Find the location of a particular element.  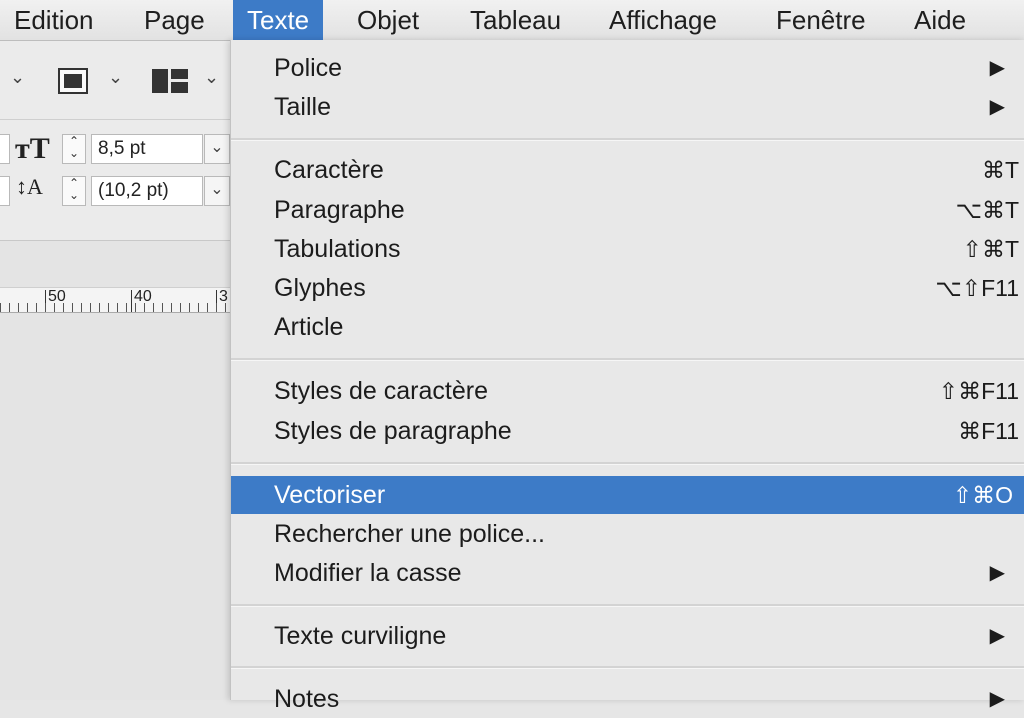

toolbar-row-2: ᴛT ⌃ ⌄ 8,5 pt ⌄ ↕A ⌃ ⌄ (10,2 pt) ⌄ is located at coordinates (115, 180).